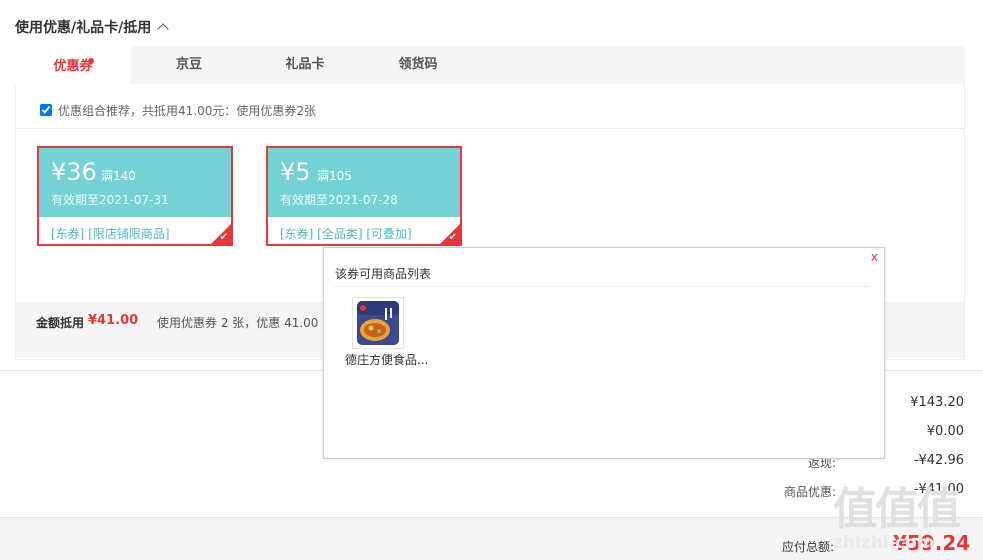 The height and width of the screenshot is (560, 983). Describe the element at coordinates (334, 176) in the screenshot. I see `coupon-condition: 满105` at that location.